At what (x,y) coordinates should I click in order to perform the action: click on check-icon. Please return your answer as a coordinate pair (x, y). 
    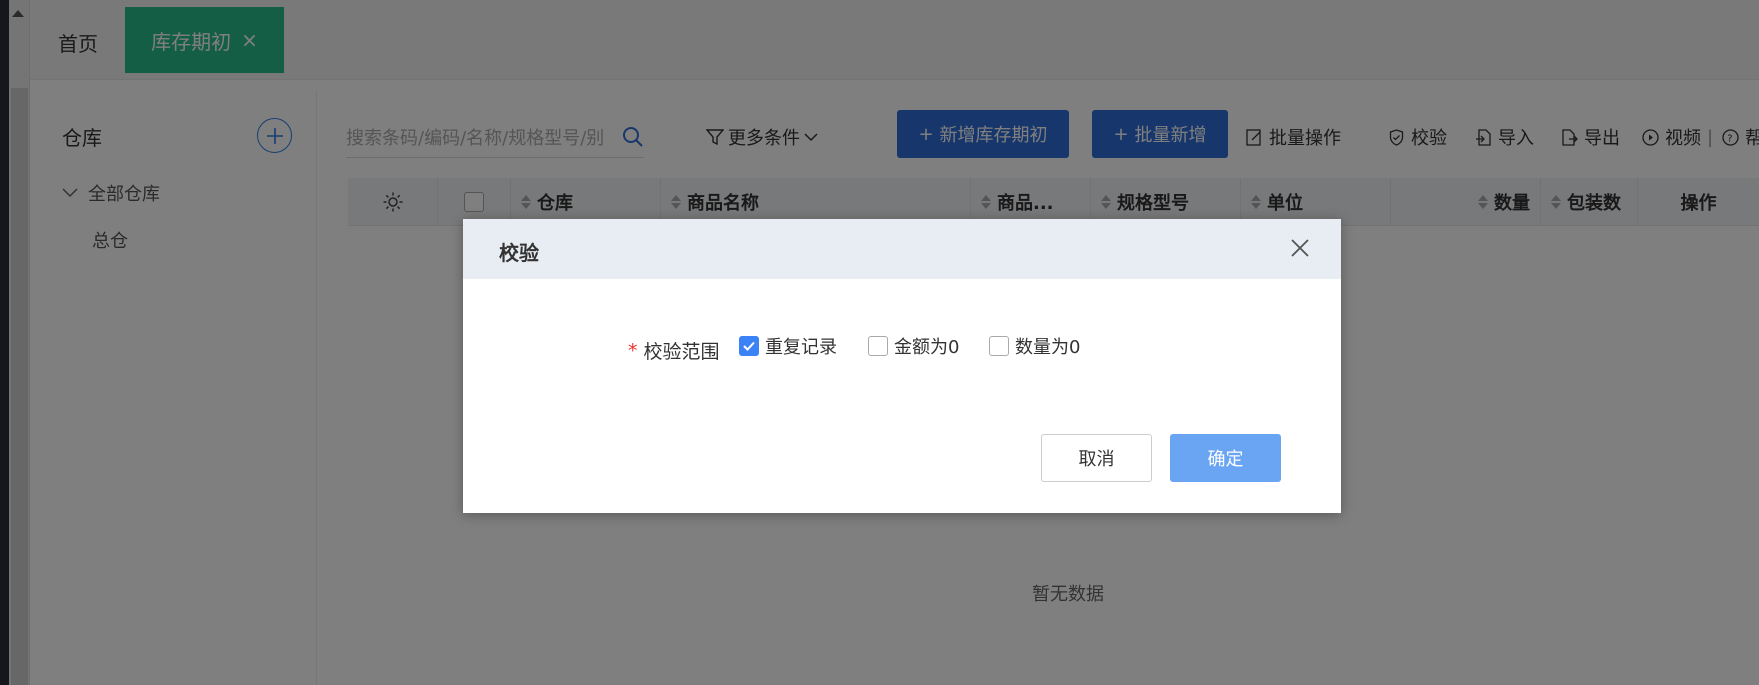
    Looking at the image, I should click on (749, 346).